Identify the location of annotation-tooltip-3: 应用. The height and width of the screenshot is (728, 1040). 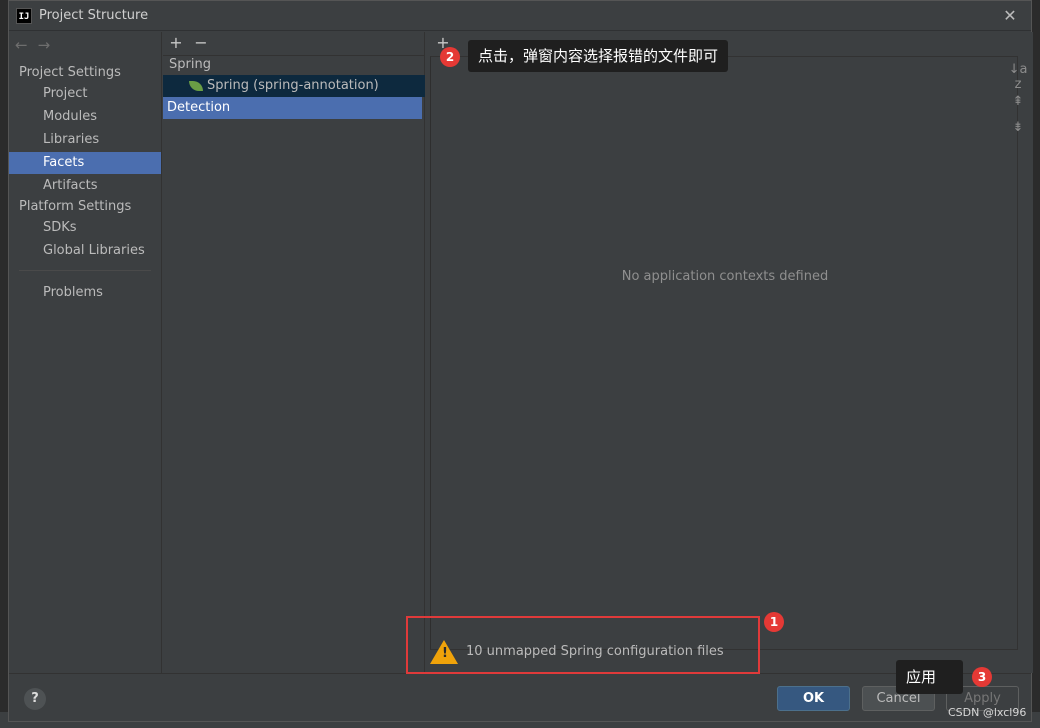
(929, 677).